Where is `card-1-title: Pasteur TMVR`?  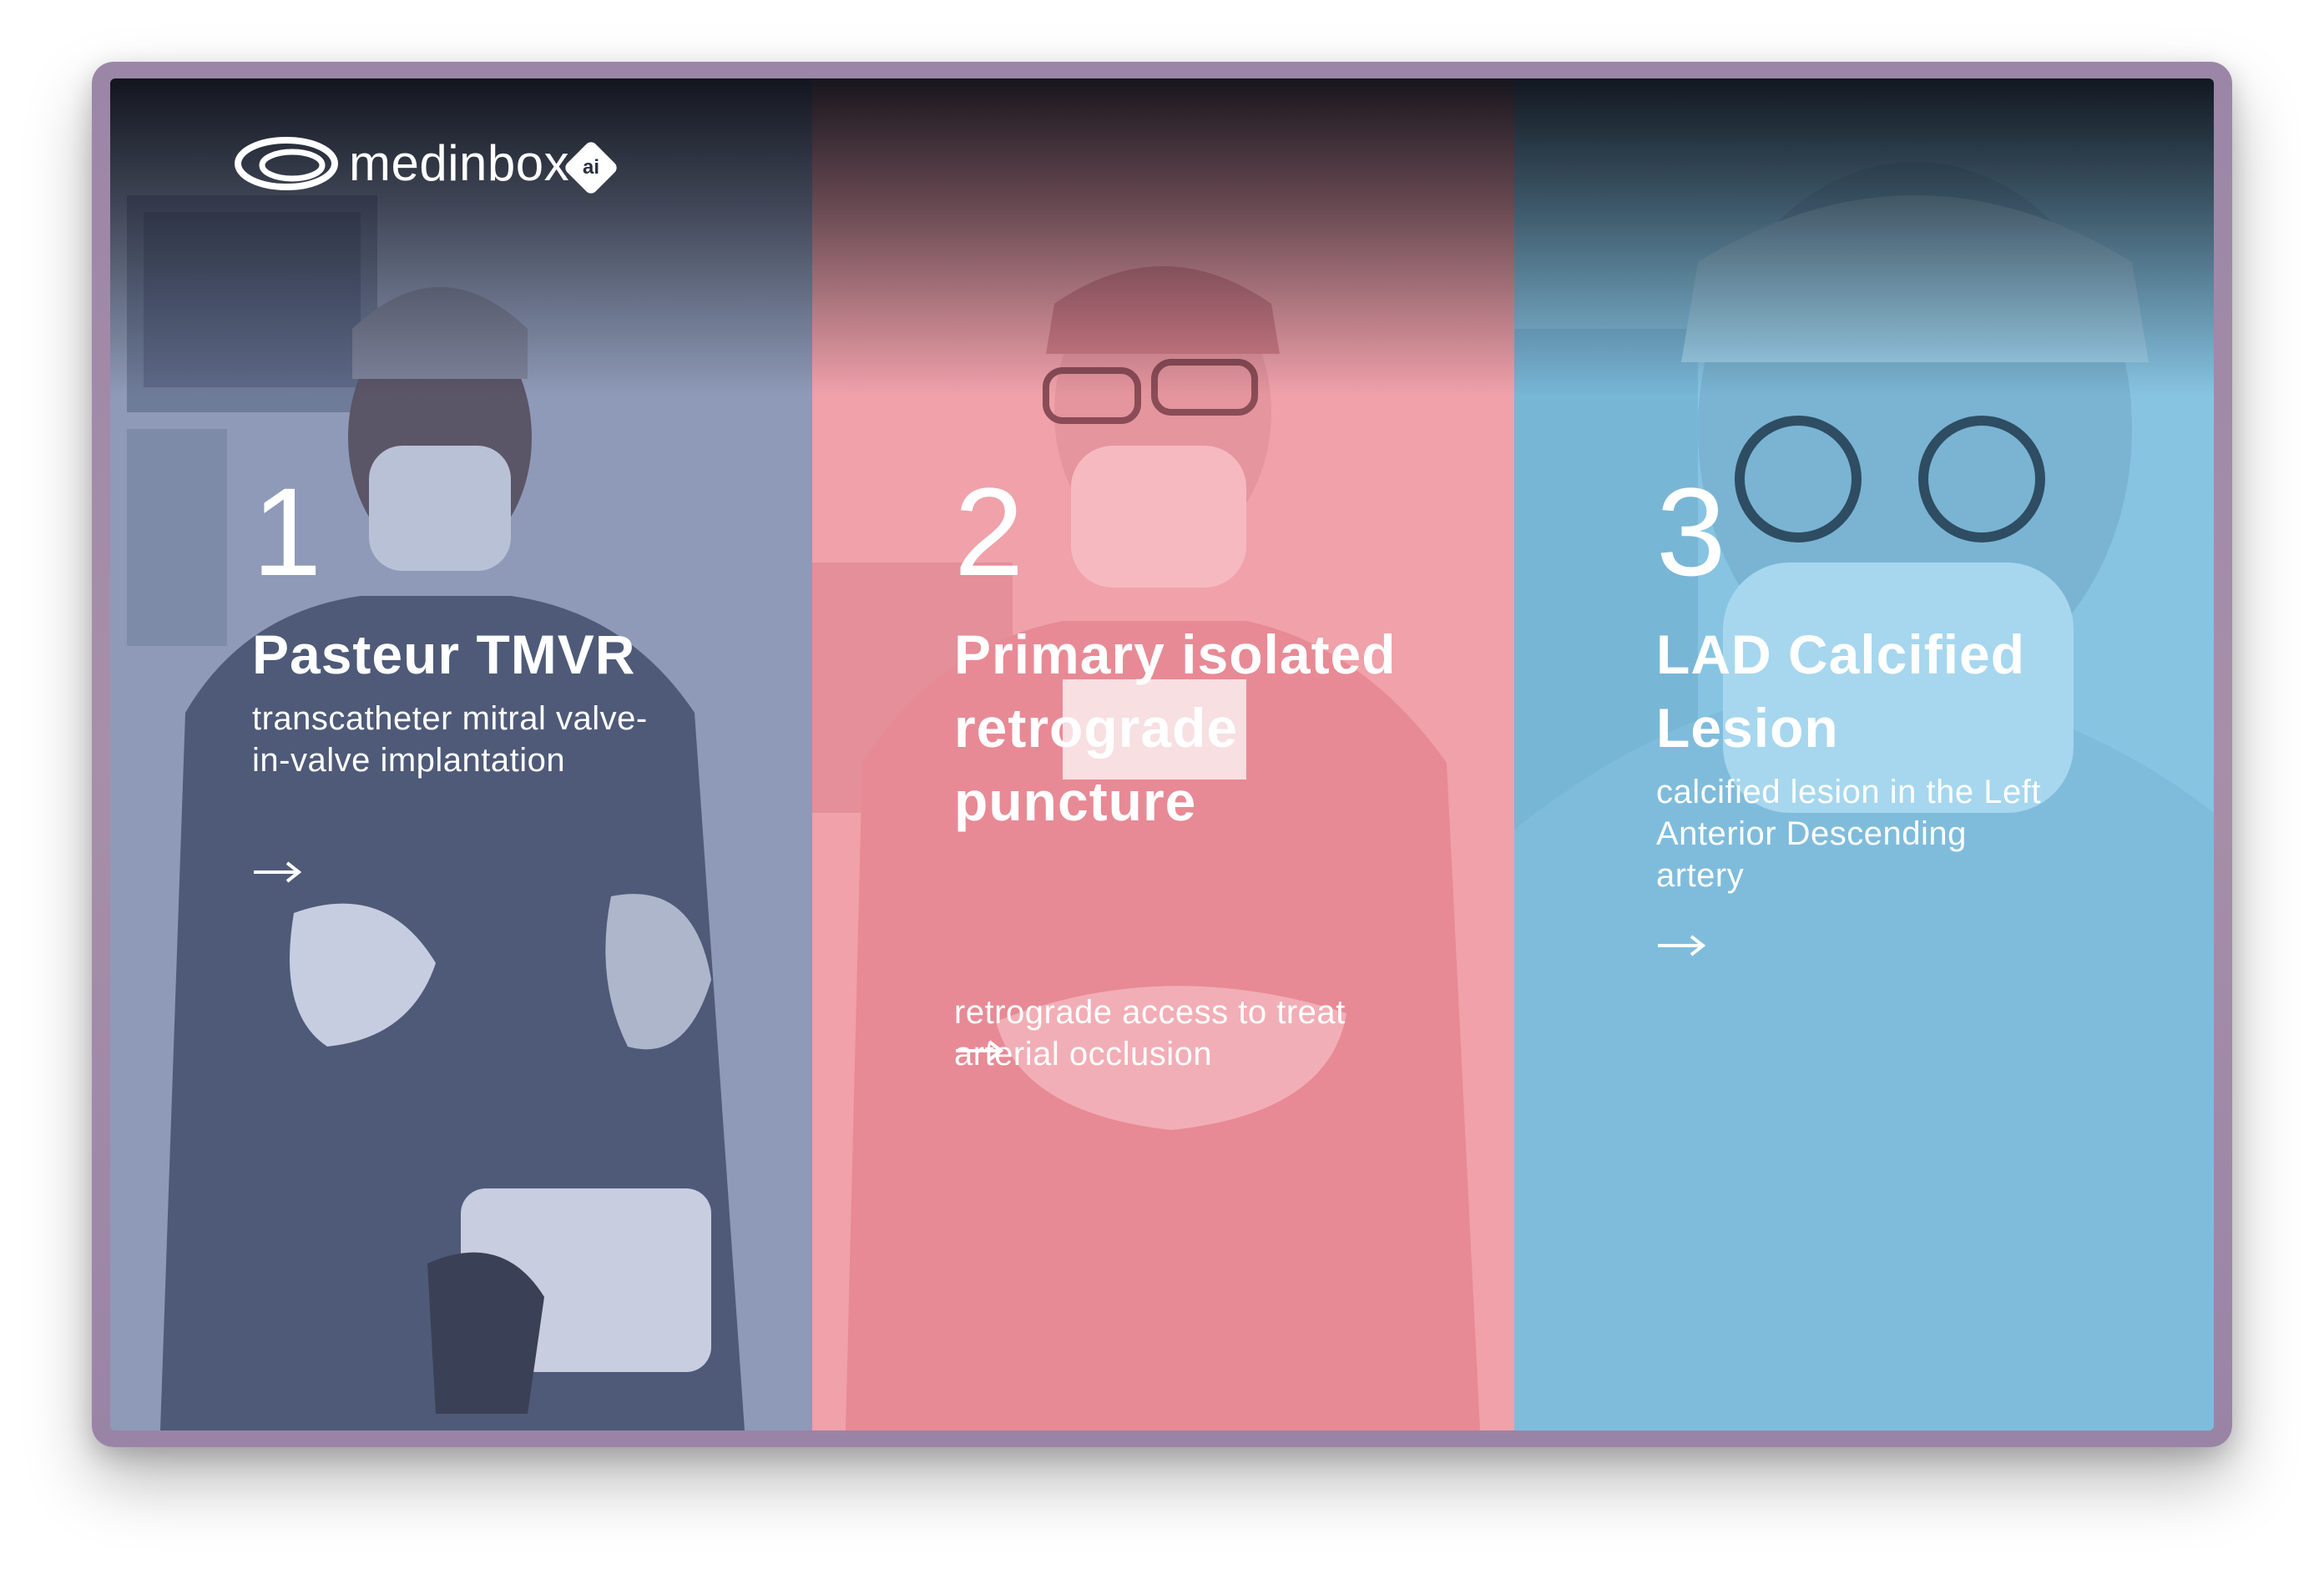 card-1-title: Pasteur TMVR is located at coordinates (444, 654).